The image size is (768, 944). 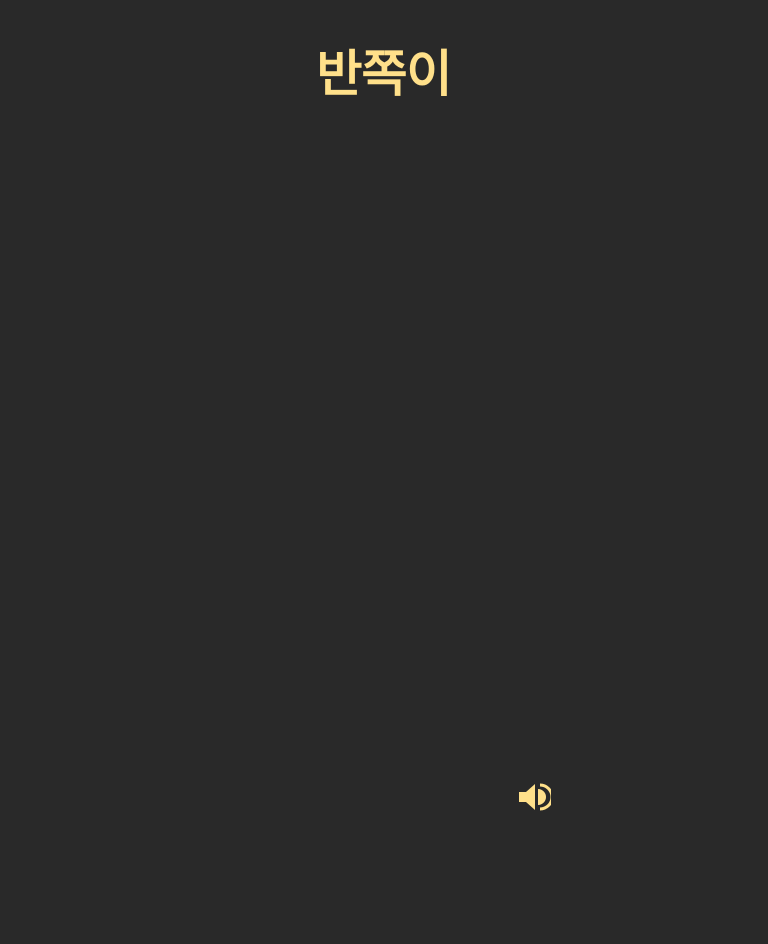 I want to click on speaker-volume-icon, so click(x=534, y=797).